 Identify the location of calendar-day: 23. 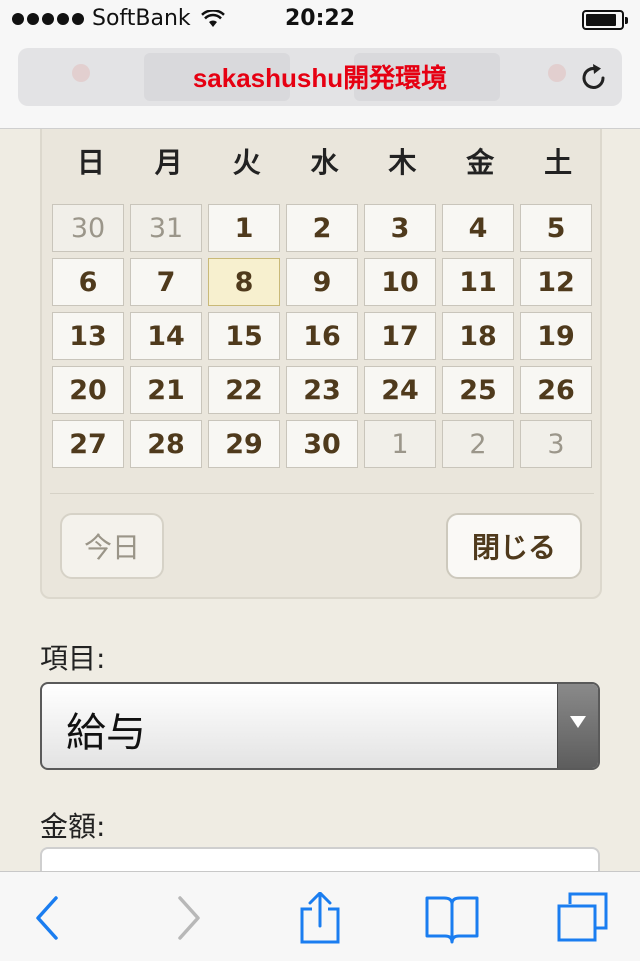
(322, 390).